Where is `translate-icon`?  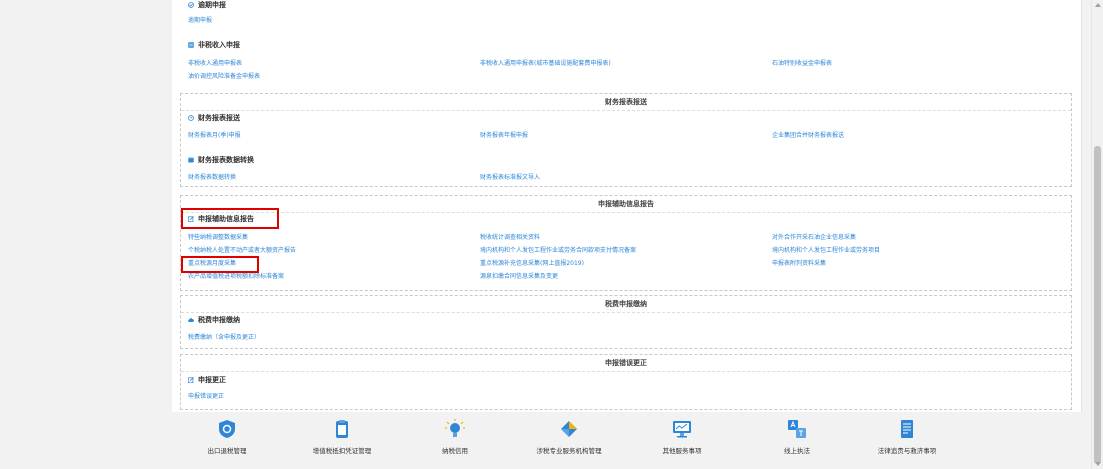
translate-icon is located at coordinates (797, 429).